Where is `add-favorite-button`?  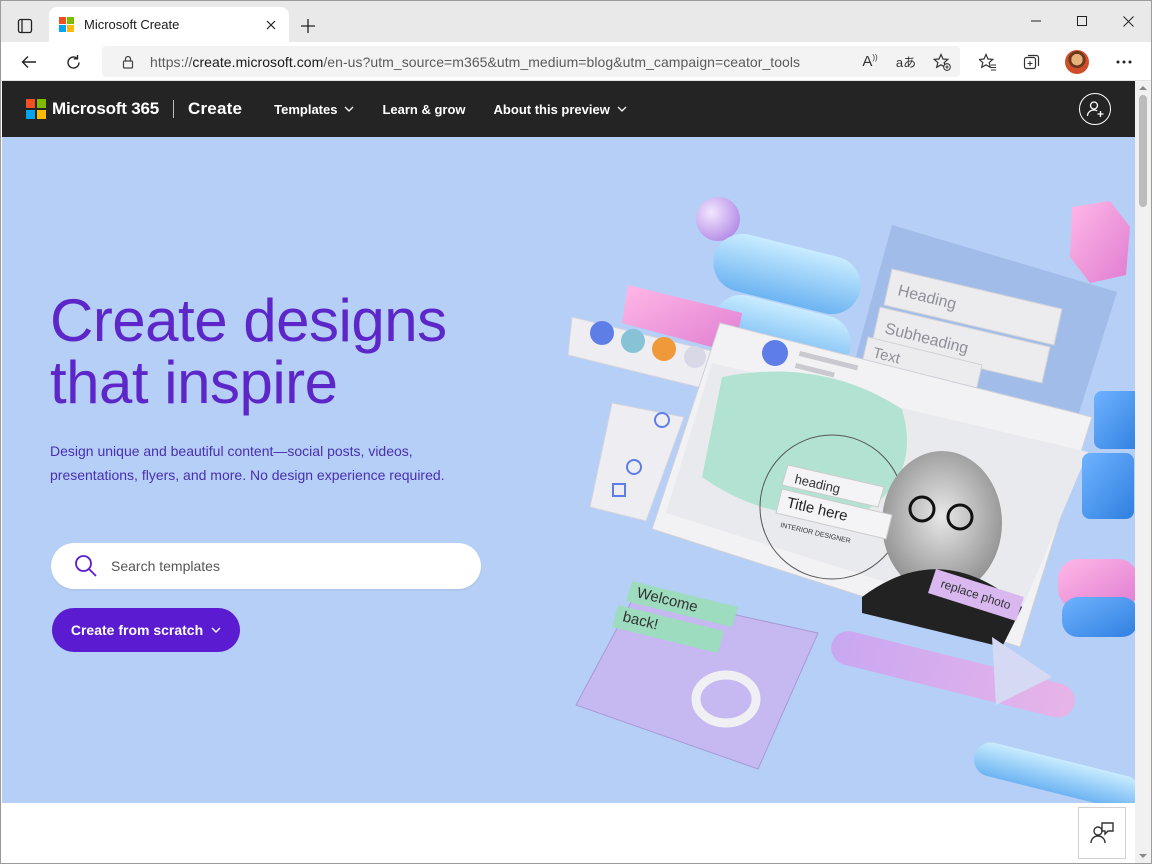
add-favorite-button is located at coordinates (942, 61).